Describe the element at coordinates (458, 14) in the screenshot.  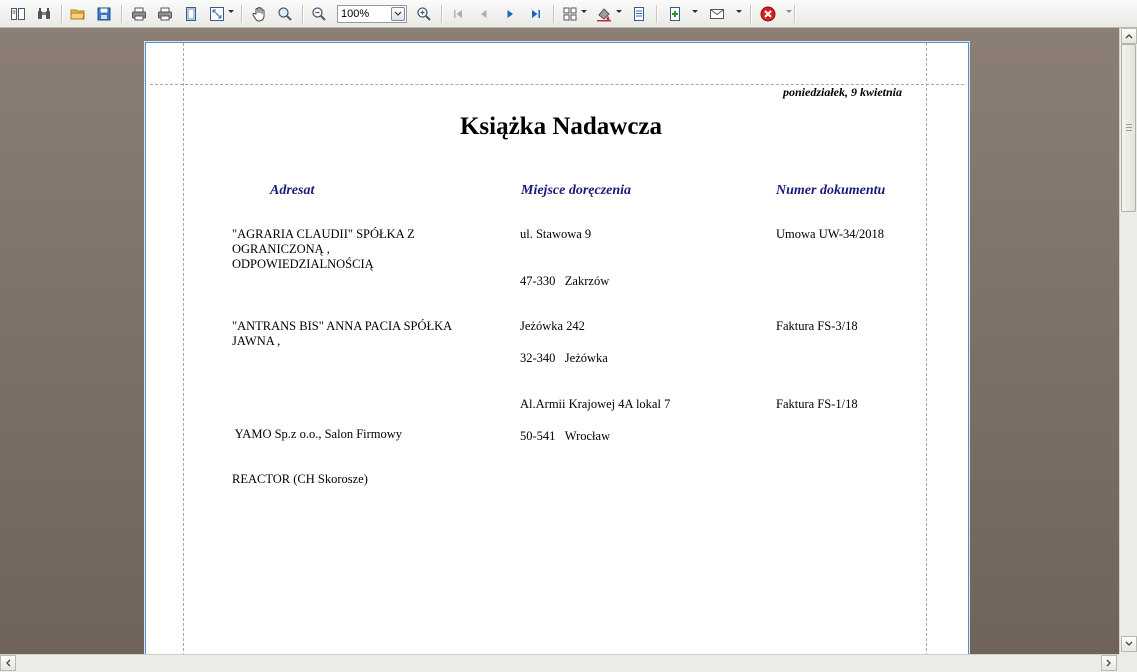
I see `first-page-icon` at that location.